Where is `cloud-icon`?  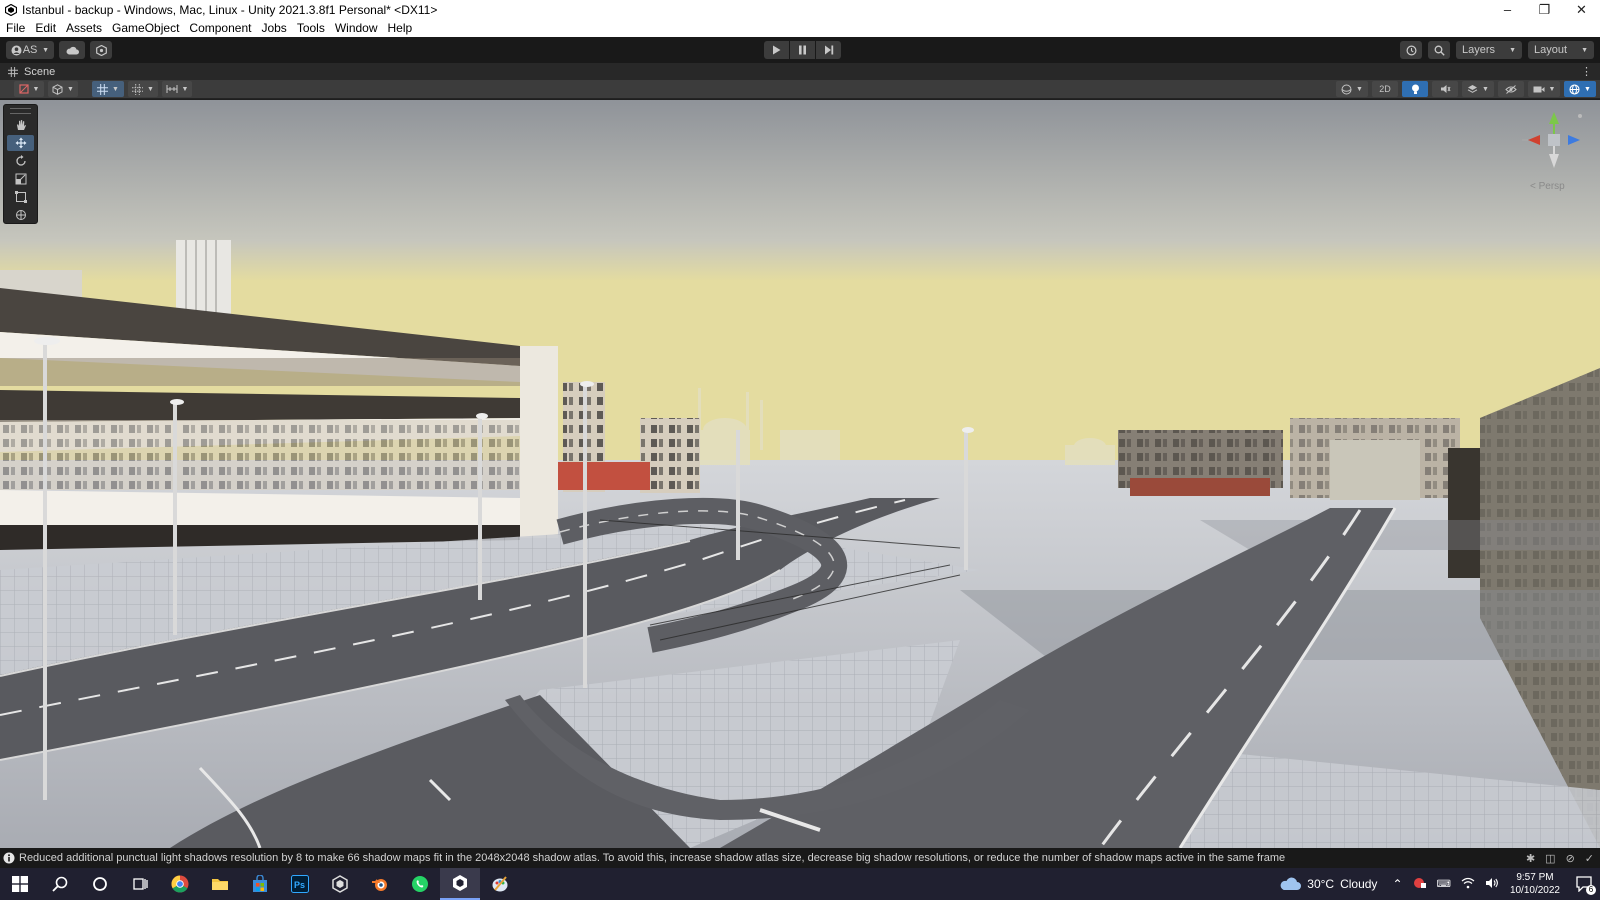 cloud-icon is located at coordinates (1291, 883).